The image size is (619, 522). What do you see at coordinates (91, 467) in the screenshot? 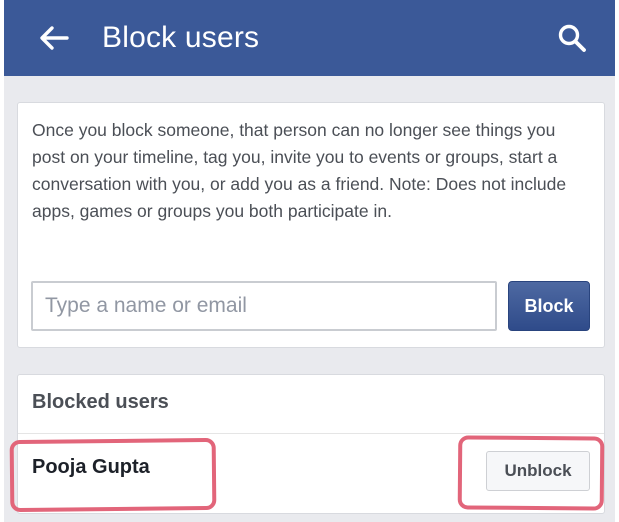
I see `blocked-user-name: Pooja Gupta` at bounding box center [91, 467].